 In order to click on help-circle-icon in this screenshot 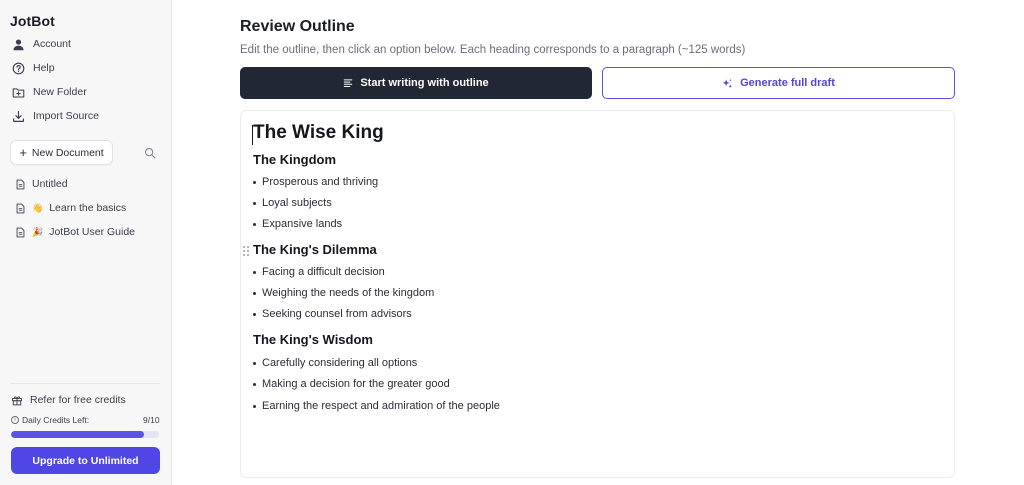, I will do `click(18, 68)`.